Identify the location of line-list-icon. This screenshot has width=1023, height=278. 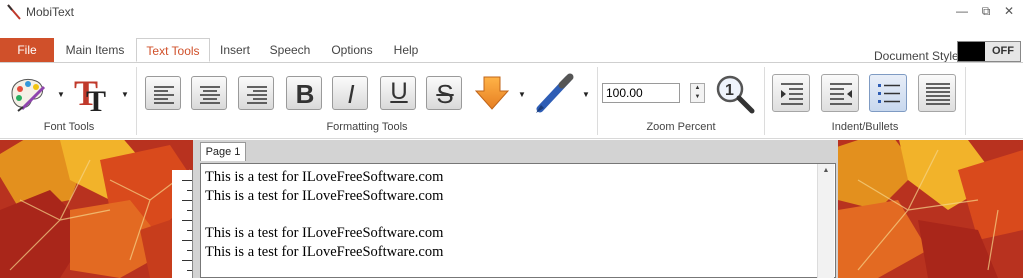
(938, 94).